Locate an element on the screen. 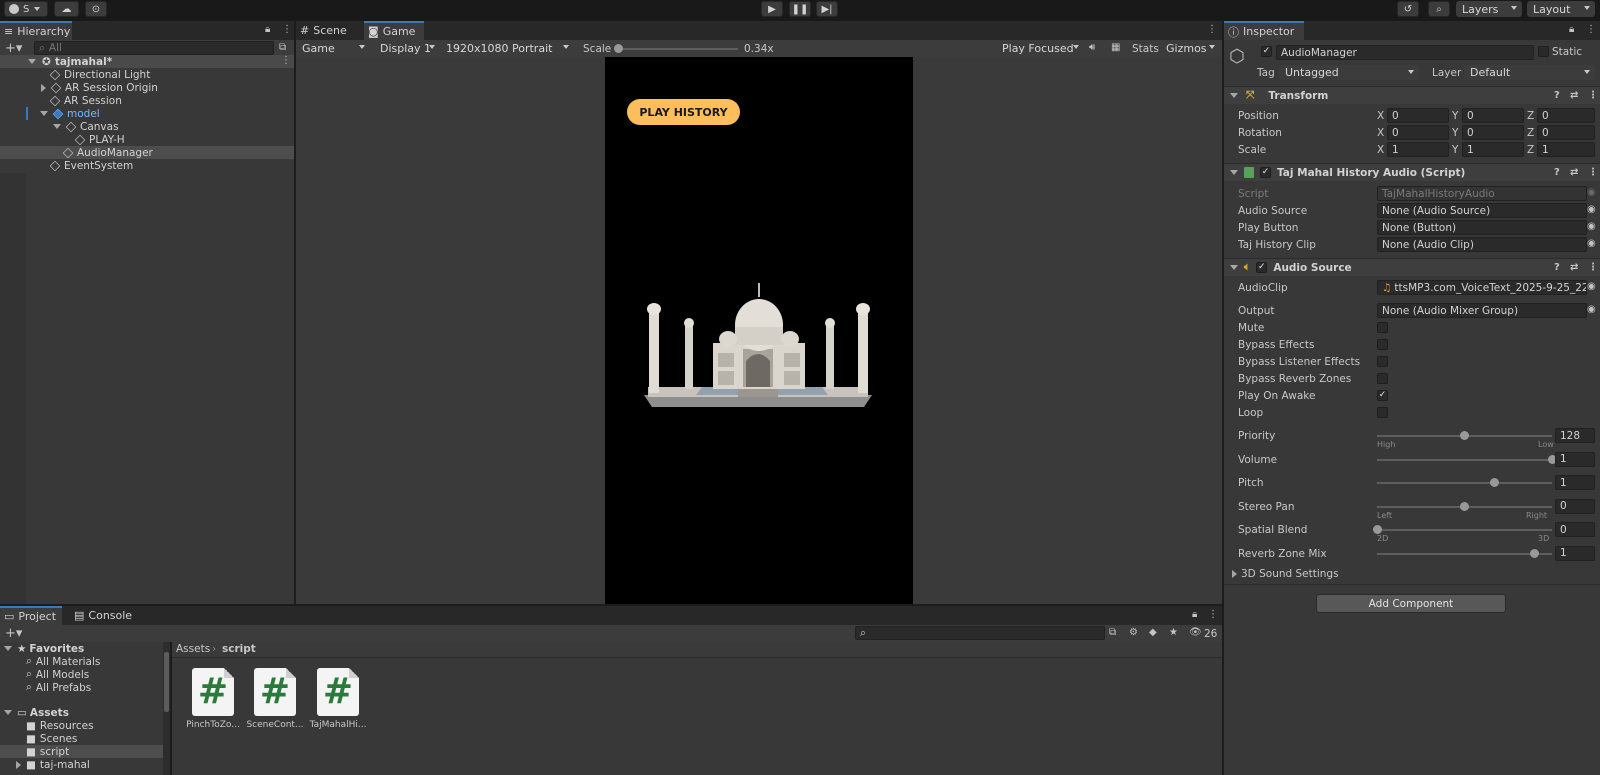 This screenshot has height=775, width=1600. scene-menu-icon: ⋮ is located at coordinates (286, 60).